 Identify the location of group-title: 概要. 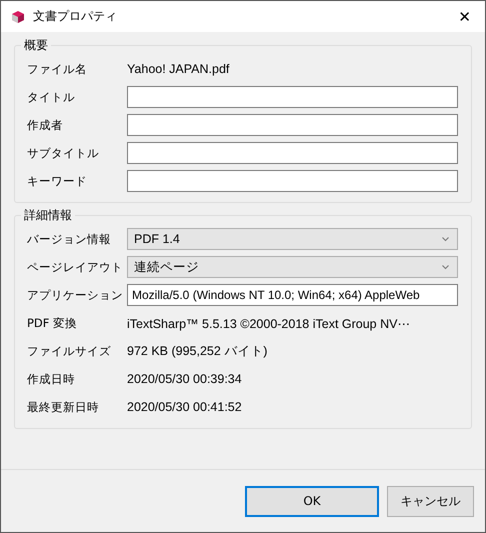
(36, 45).